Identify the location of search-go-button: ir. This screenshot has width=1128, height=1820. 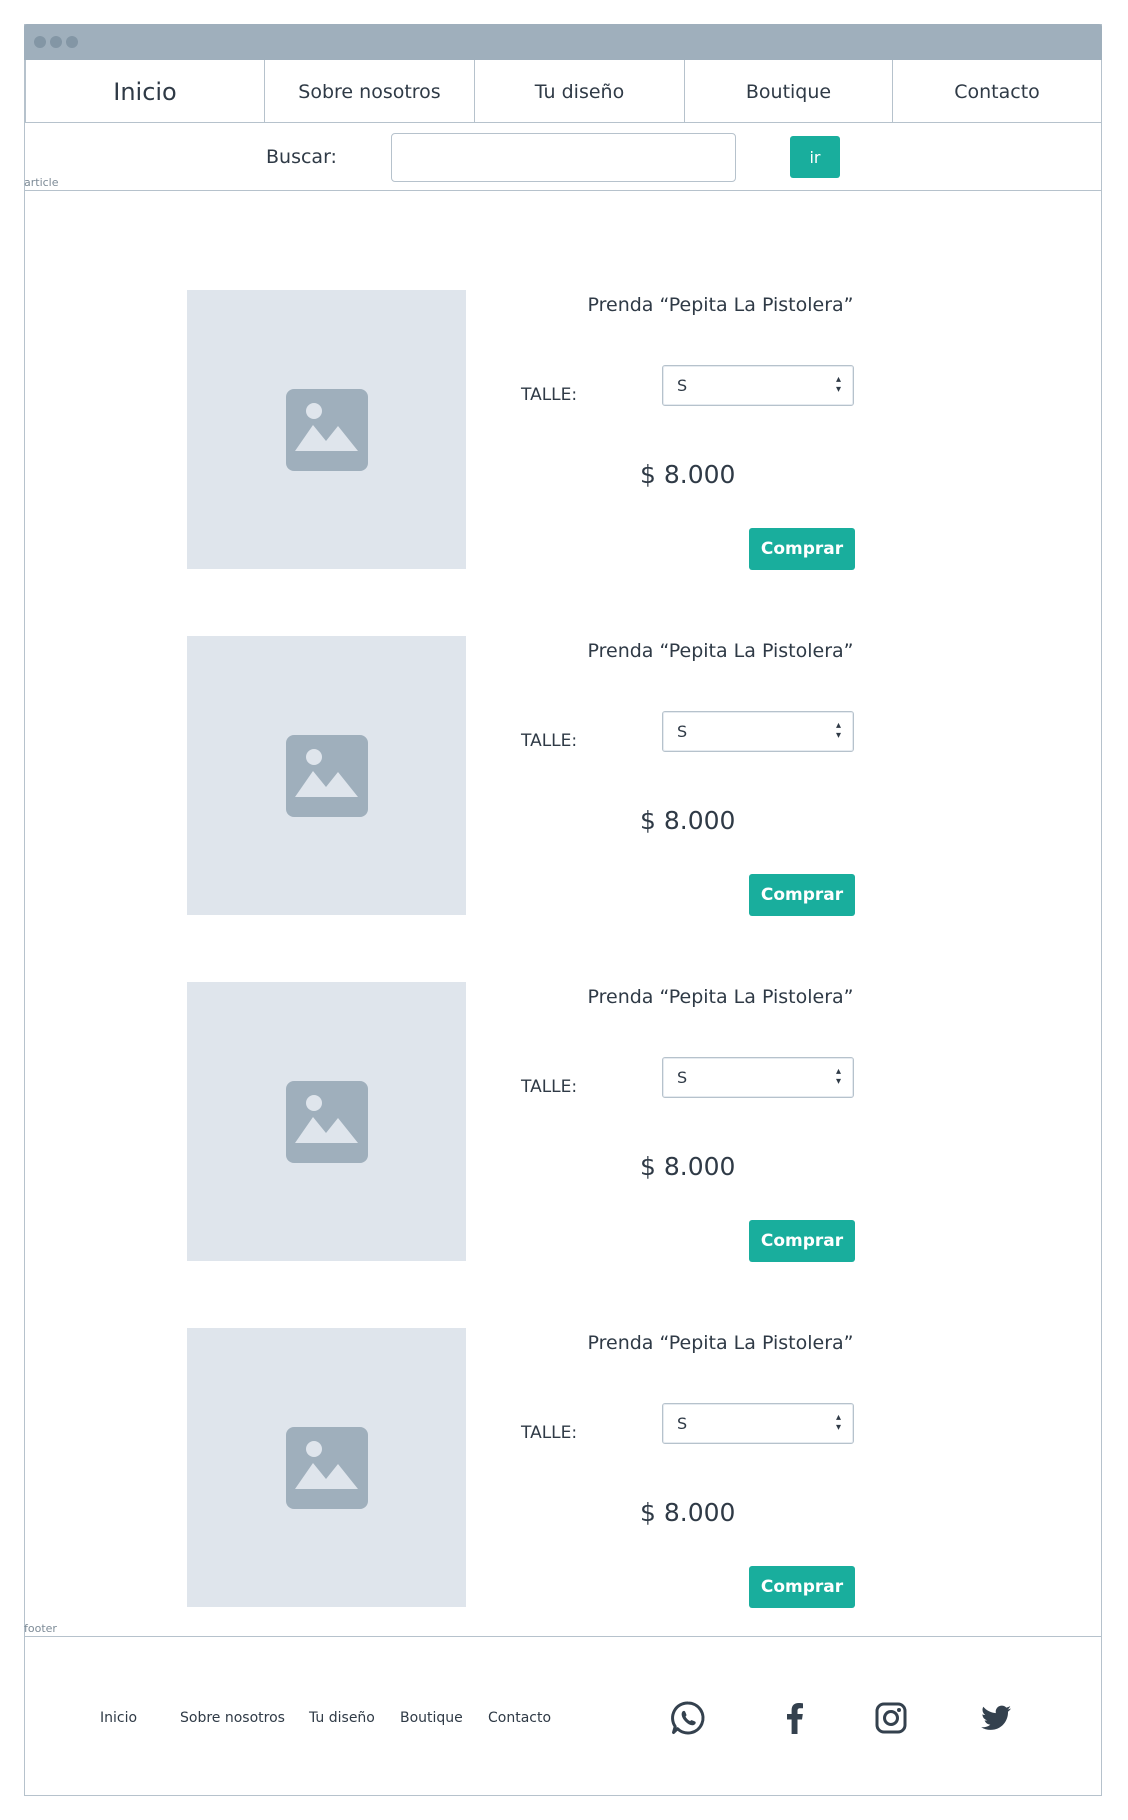
(815, 157).